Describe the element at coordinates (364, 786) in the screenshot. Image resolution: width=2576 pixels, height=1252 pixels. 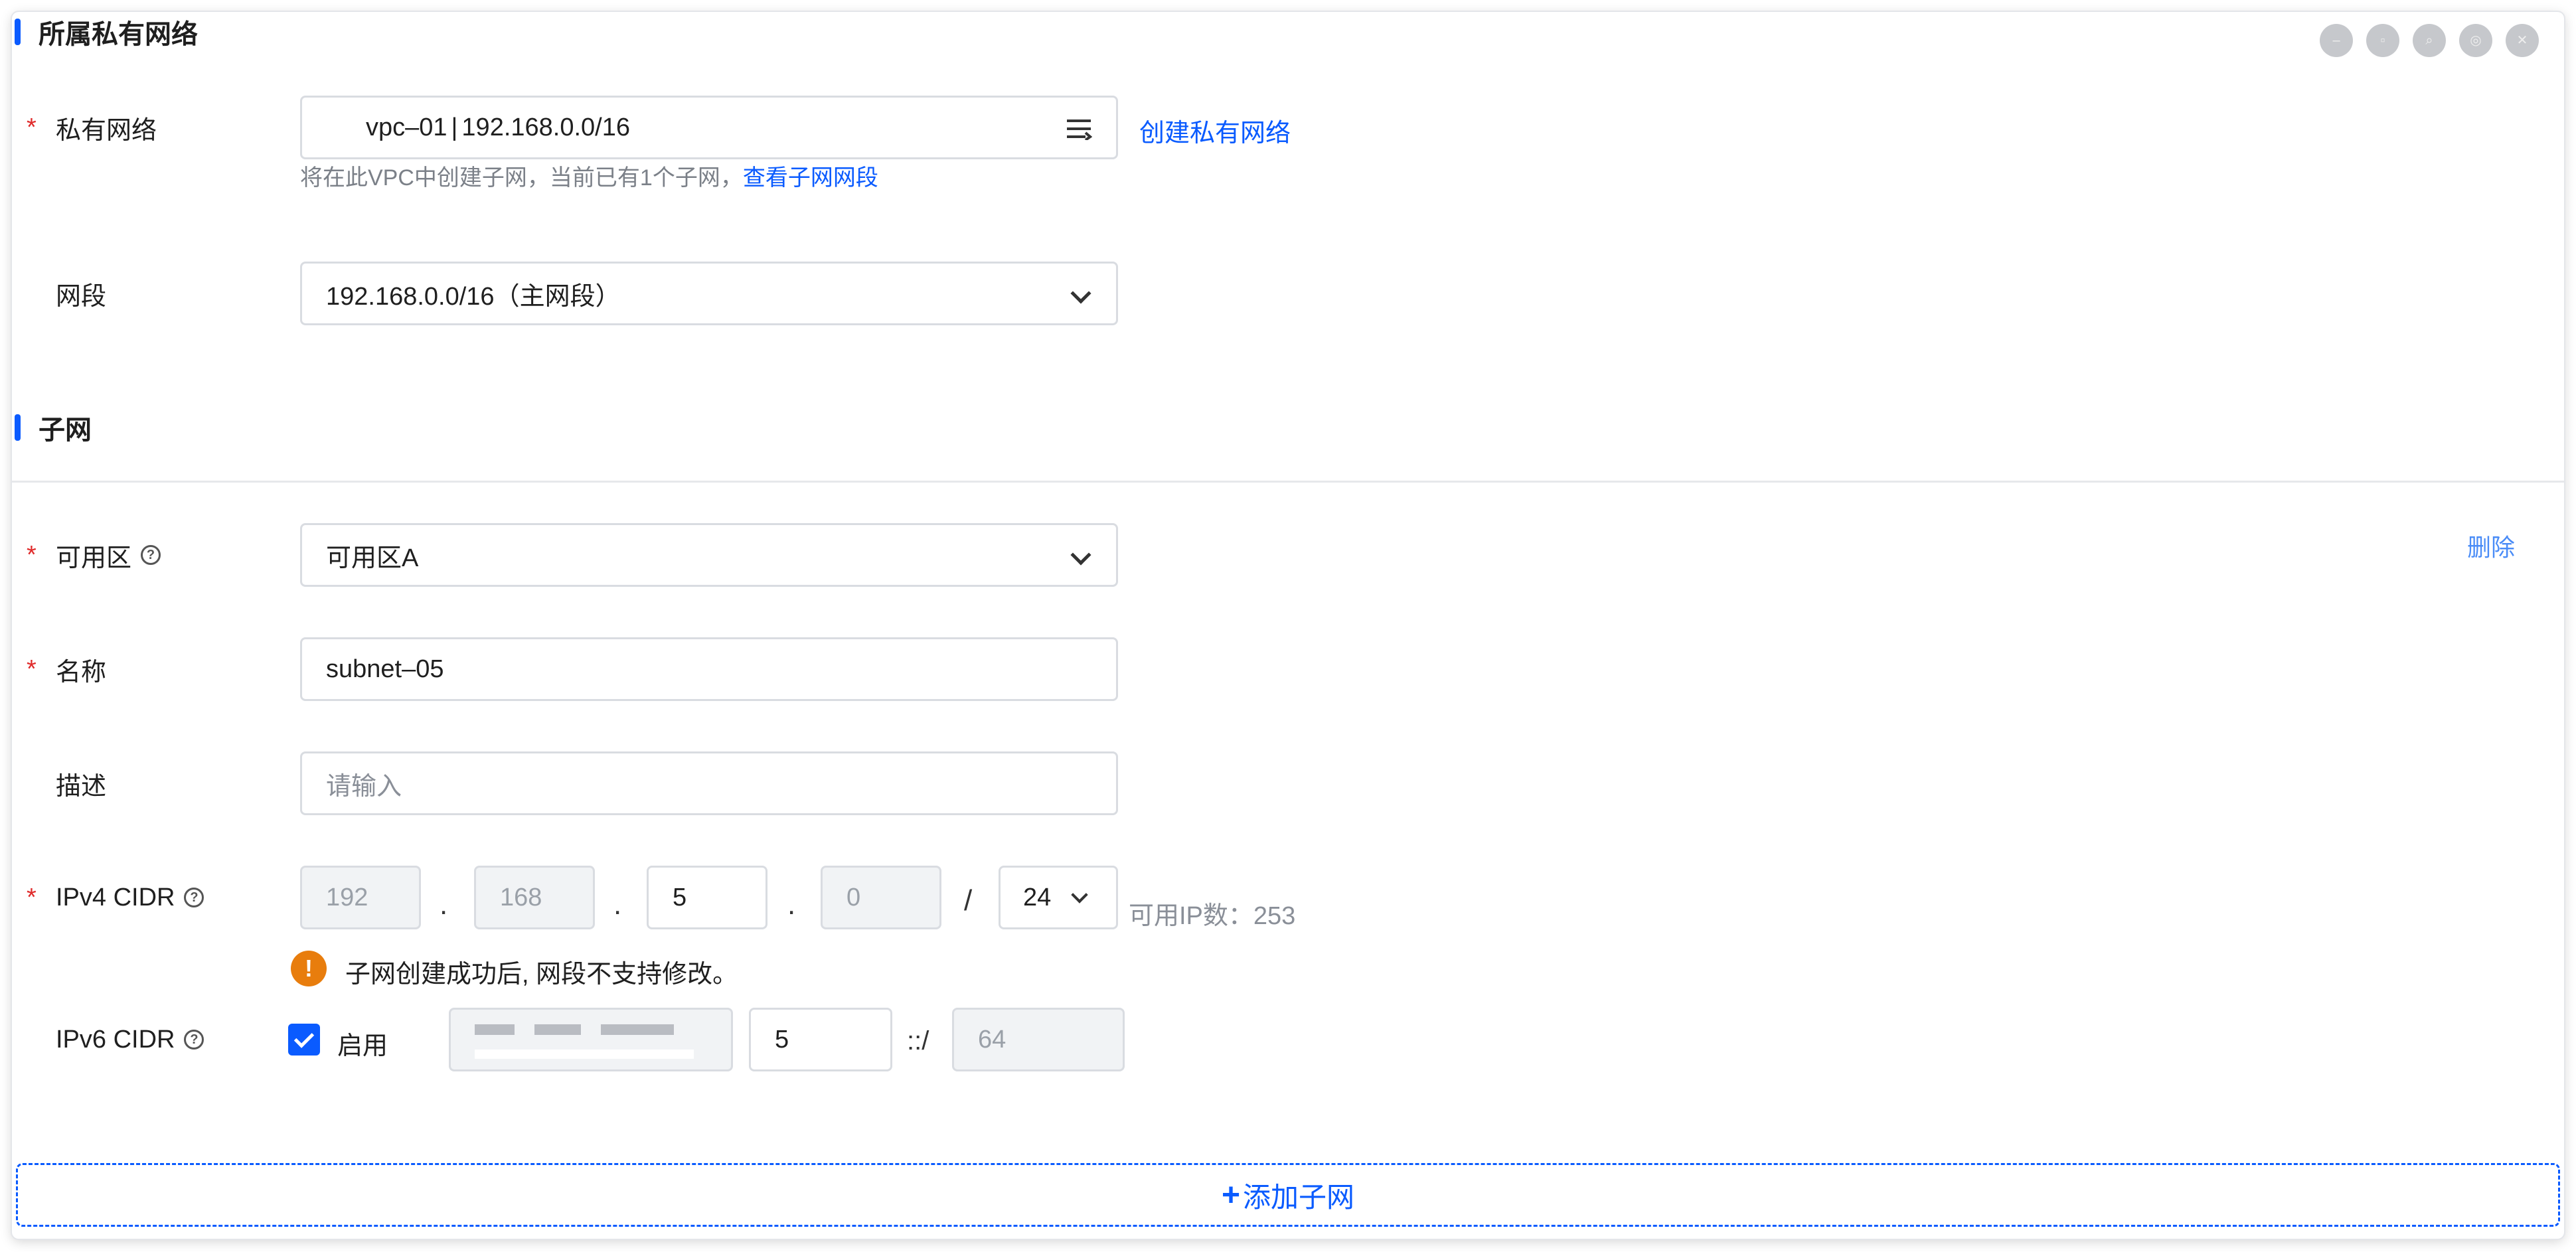
I see `description-placeholder: 请输入` at that location.